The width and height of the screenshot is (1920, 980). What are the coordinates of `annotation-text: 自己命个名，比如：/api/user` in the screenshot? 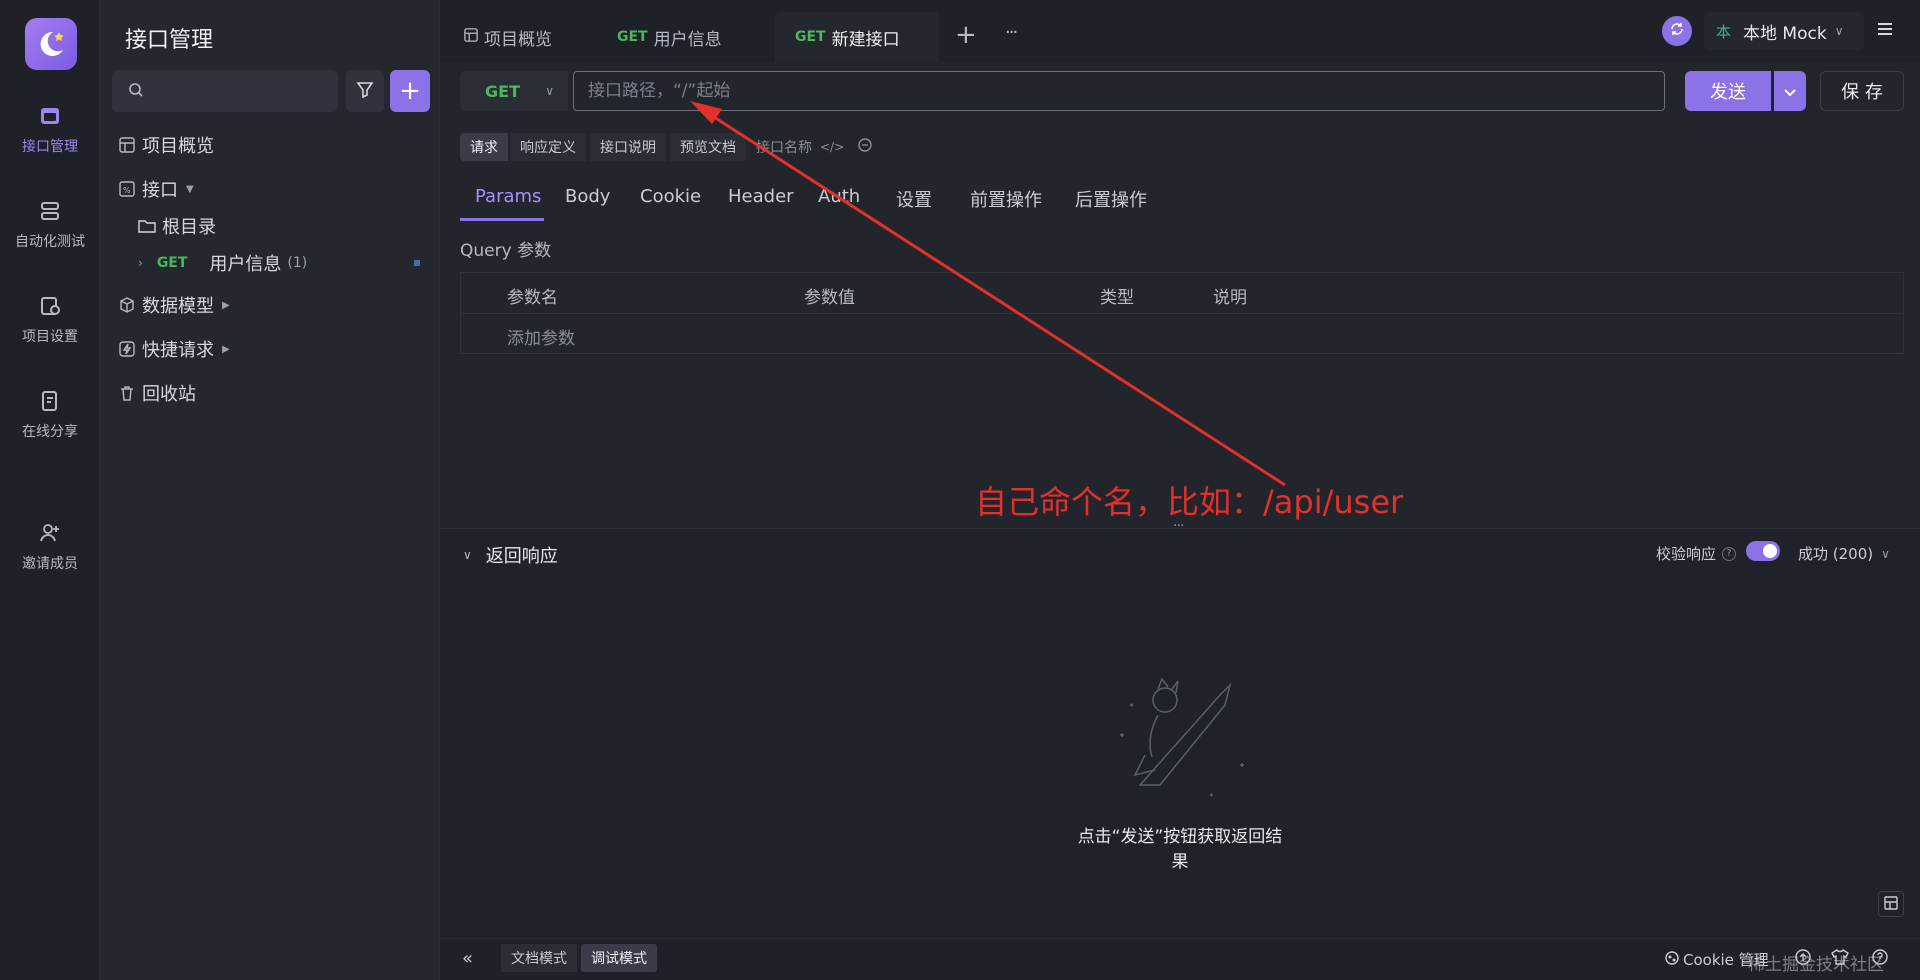 It's located at (1189, 502).